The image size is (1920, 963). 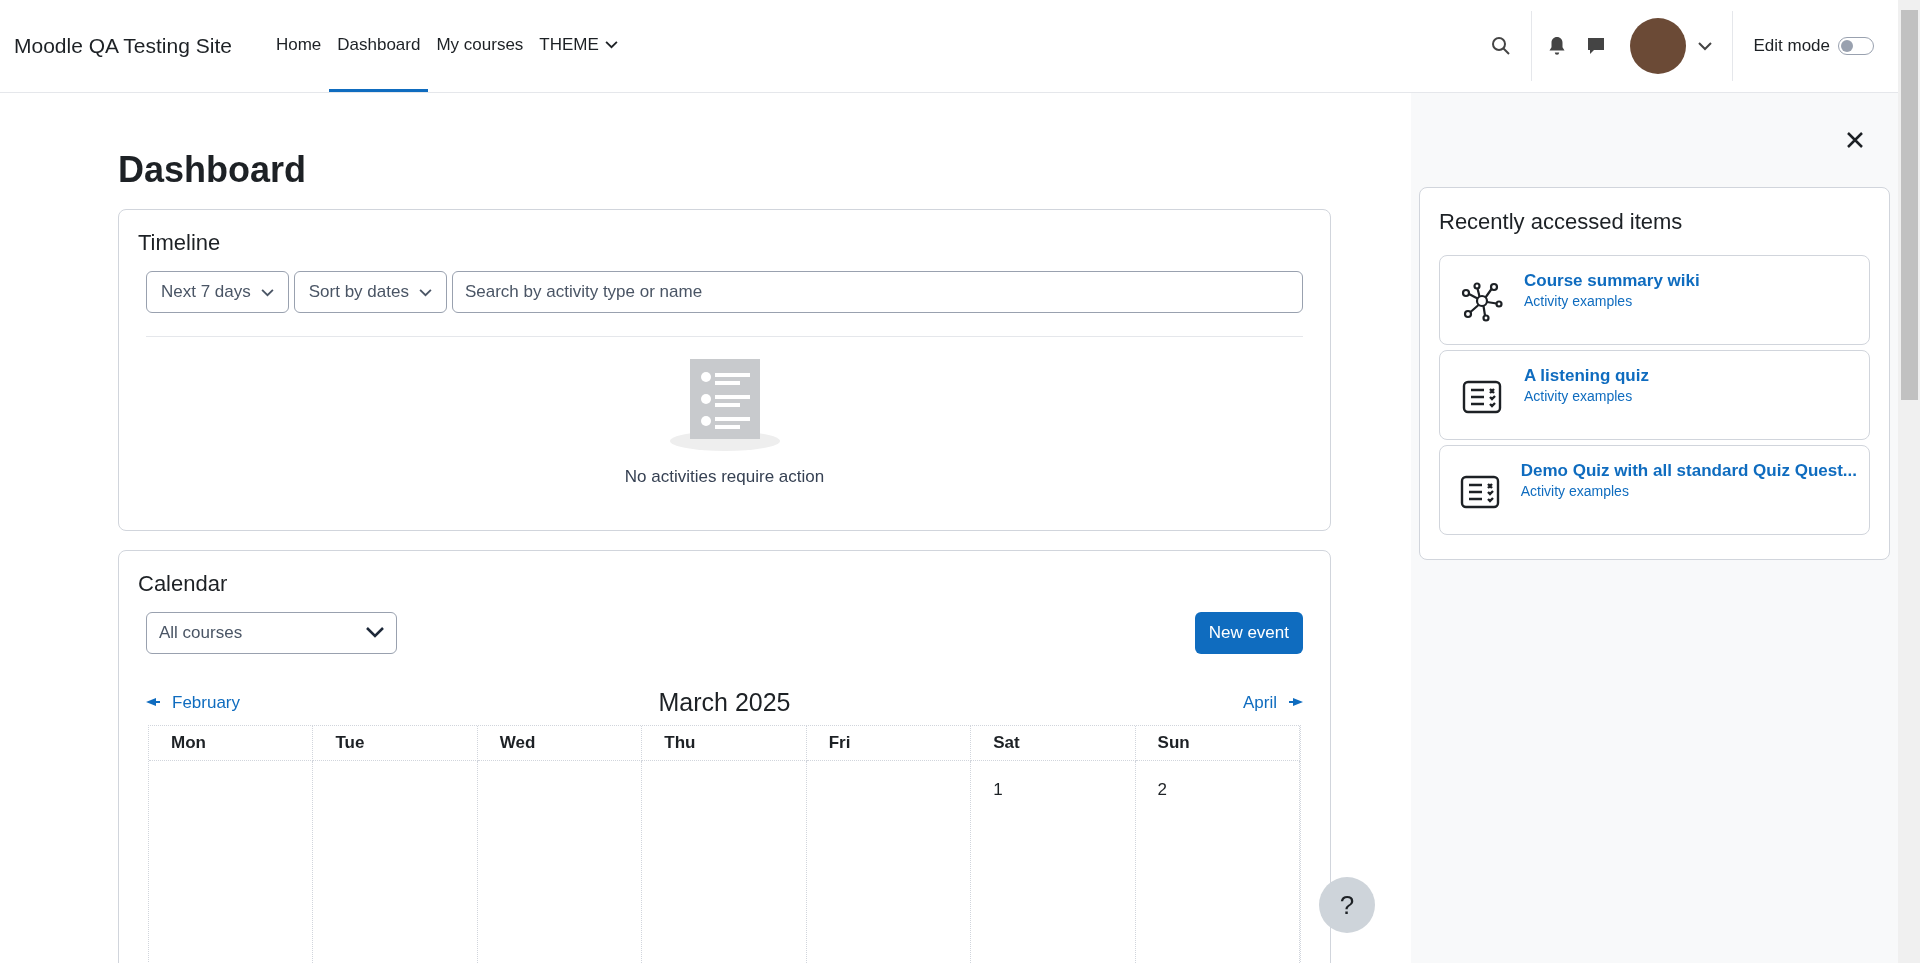 I want to click on weekday-header: Wed, so click(x=560, y=743).